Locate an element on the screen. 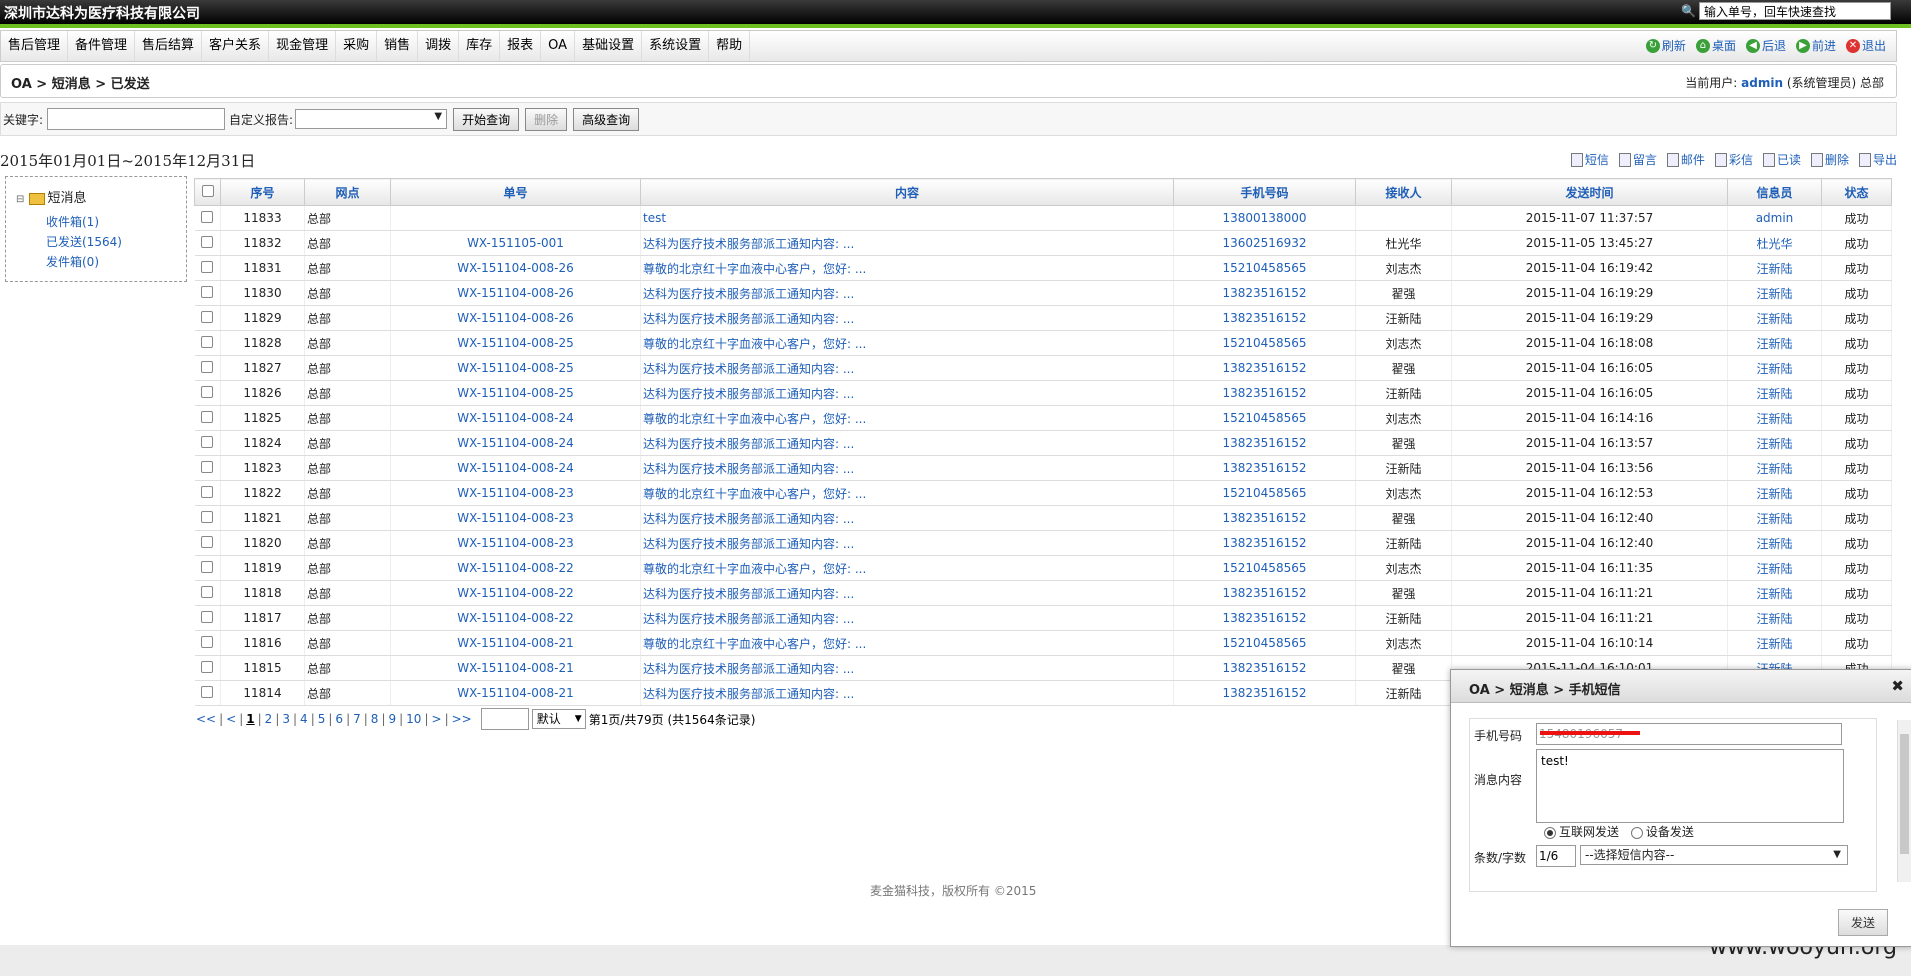 This screenshot has height=976, width=1911. menu-item-0: 售后管理 is located at coordinates (35, 46).